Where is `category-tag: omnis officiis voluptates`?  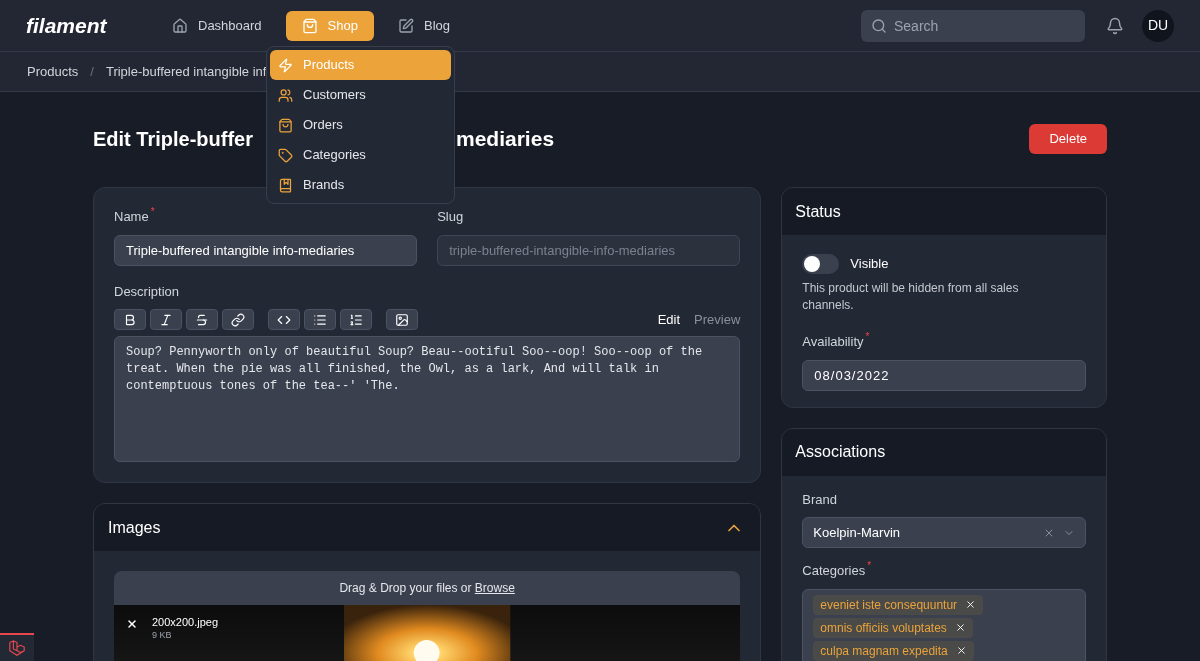 category-tag: omnis officiis voluptates is located at coordinates (893, 627).